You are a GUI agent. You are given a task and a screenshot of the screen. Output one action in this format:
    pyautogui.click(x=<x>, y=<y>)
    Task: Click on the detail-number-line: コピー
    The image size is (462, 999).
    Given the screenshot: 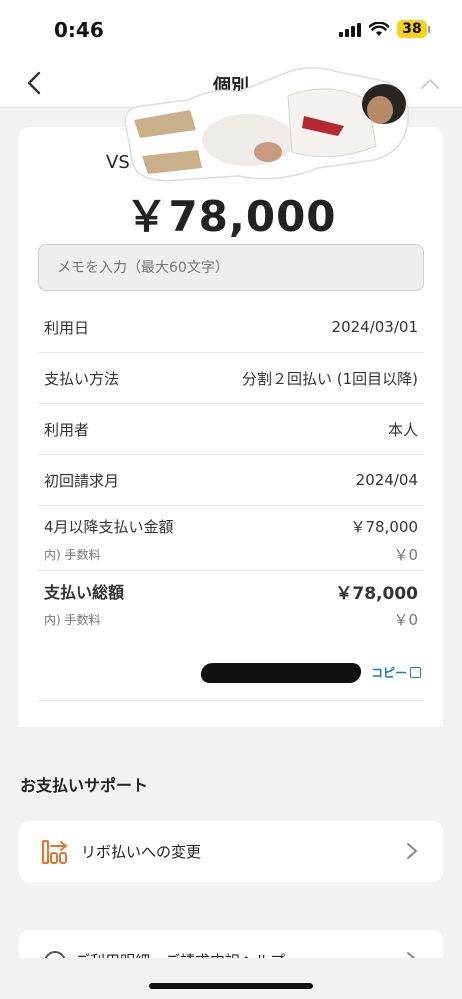 What is the action you would take?
    pyautogui.click(x=312, y=673)
    